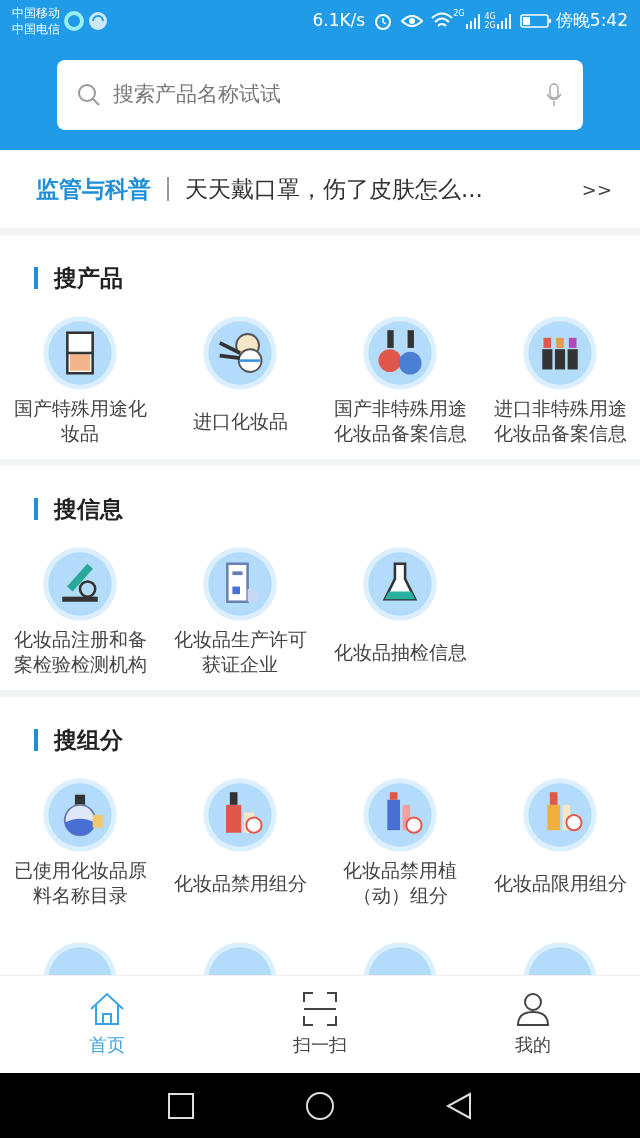  I want to click on category-item: 进口化妆品, so click(240, 382).